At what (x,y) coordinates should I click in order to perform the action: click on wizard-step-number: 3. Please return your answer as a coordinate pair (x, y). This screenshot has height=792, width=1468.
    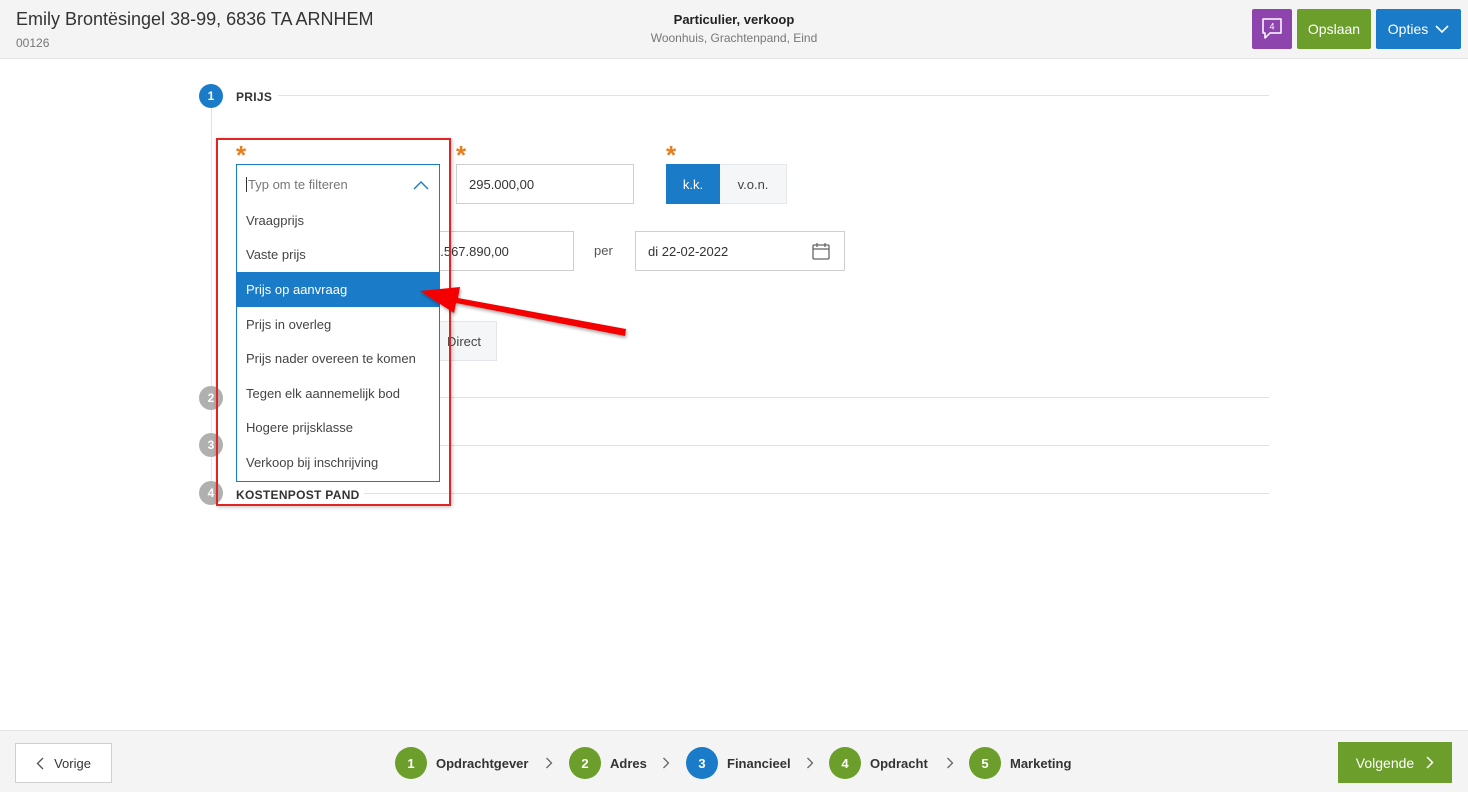
    Looking at the image, I should click on (702, 763).